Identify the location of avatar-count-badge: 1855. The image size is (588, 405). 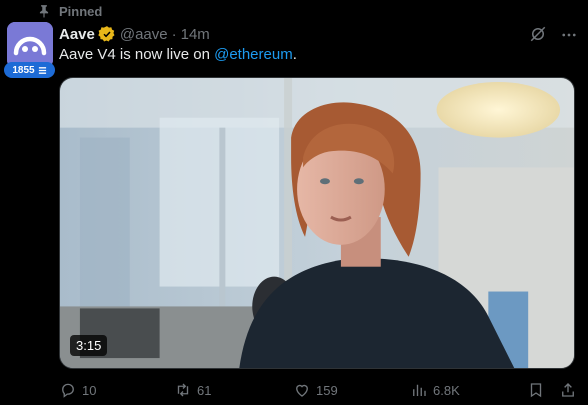
(29, 70).